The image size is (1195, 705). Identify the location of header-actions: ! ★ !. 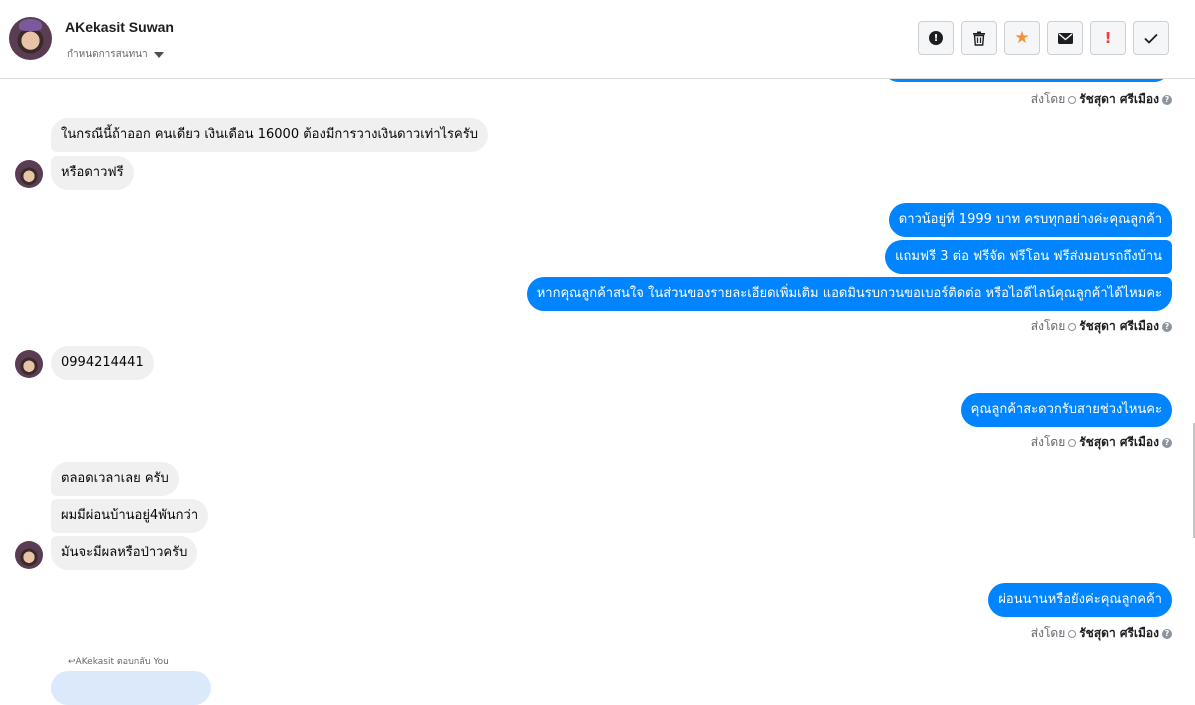
(1043, 38).